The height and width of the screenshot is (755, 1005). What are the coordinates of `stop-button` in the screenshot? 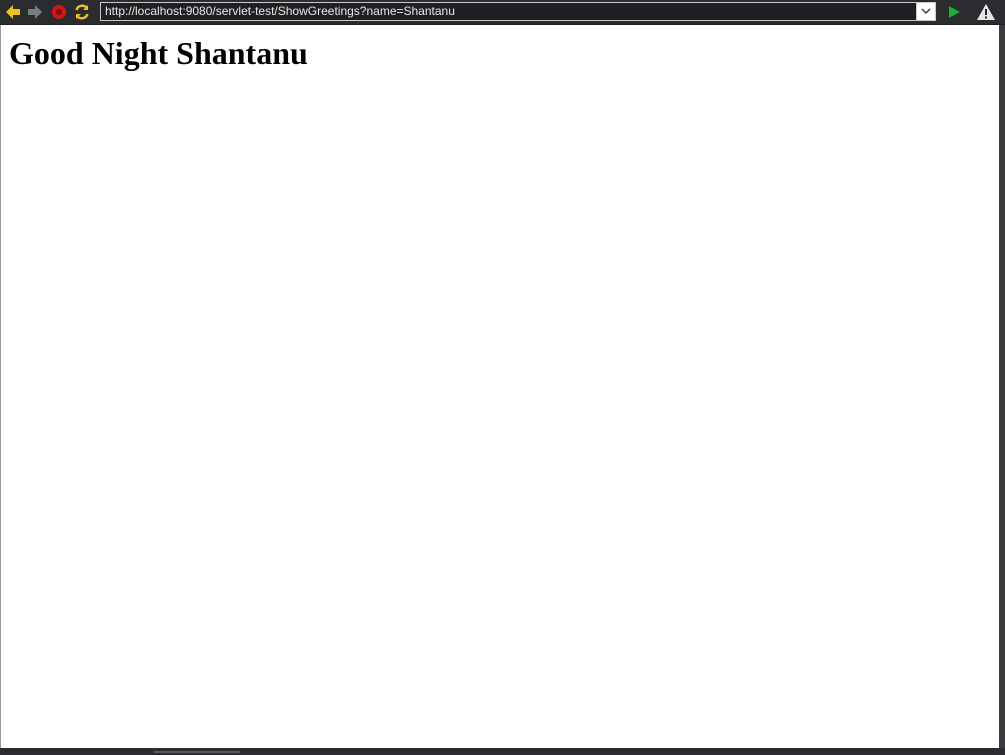 It's located at (59, 12).